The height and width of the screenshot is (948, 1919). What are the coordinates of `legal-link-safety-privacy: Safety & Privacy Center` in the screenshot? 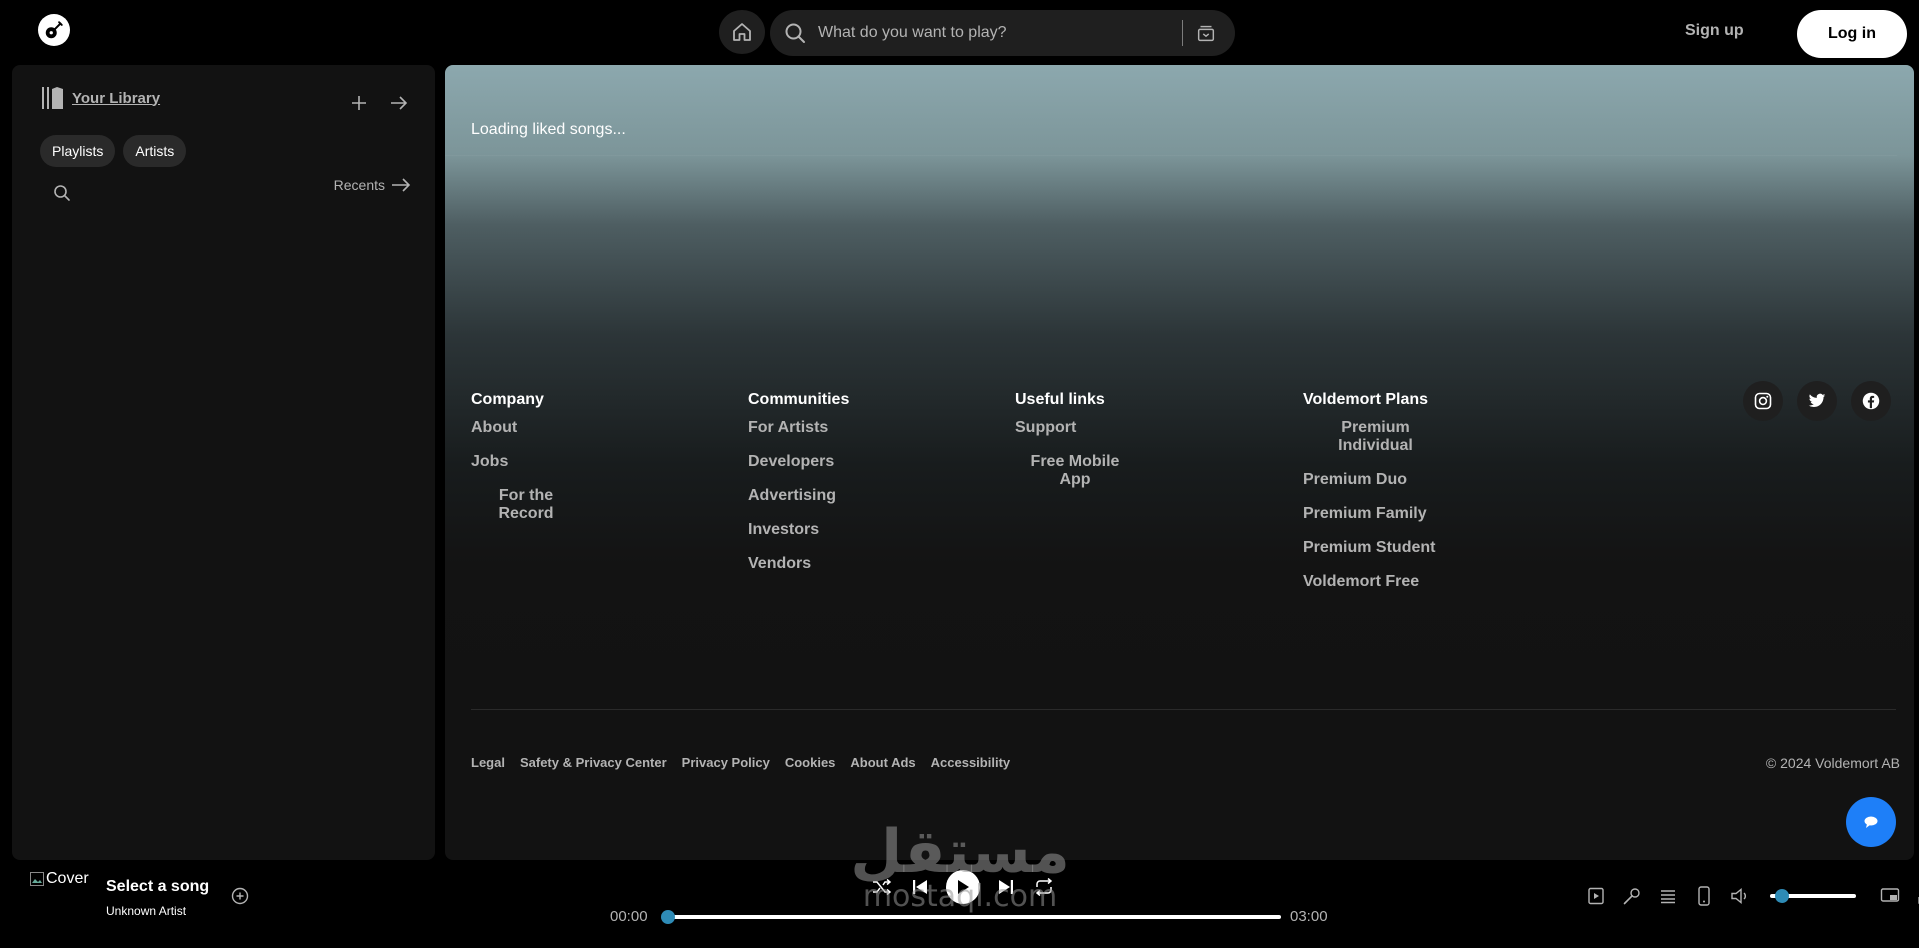 It's located at (593, 762).